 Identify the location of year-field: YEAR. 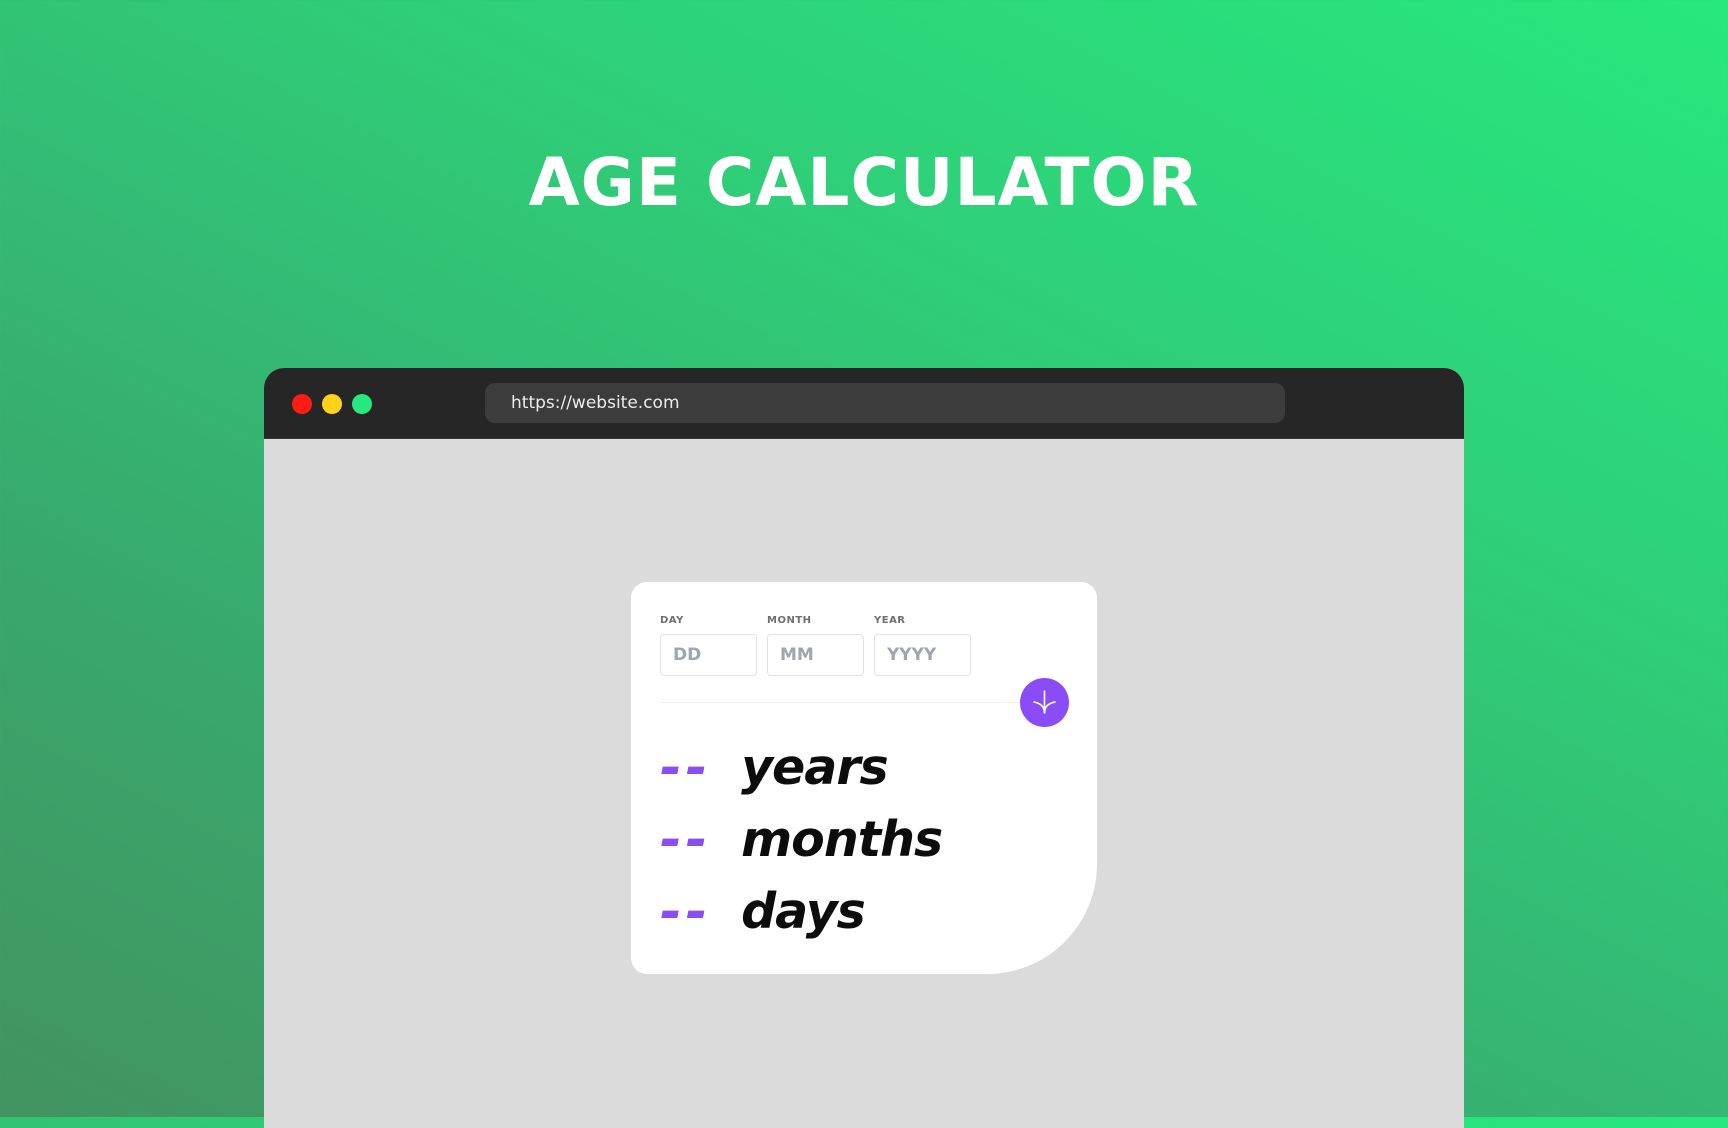
(922, 644).